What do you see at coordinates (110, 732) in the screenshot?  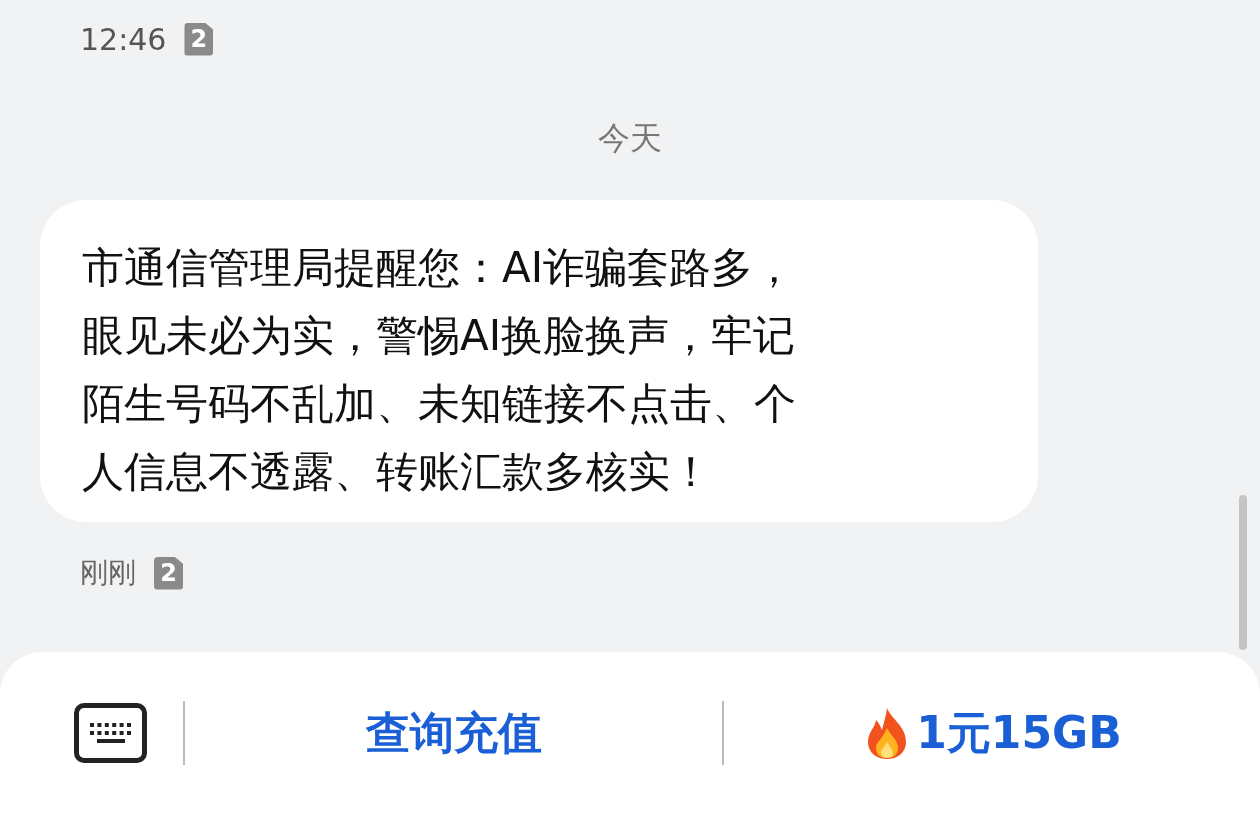 I see `keyboard-icon` at bounding box center [110, 732].